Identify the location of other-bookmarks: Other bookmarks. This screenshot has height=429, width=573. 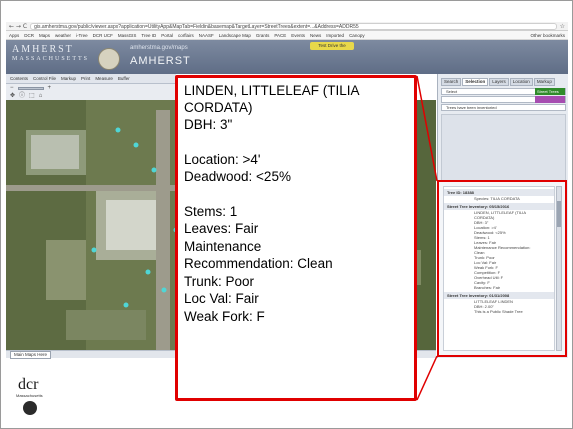
(547, 35).